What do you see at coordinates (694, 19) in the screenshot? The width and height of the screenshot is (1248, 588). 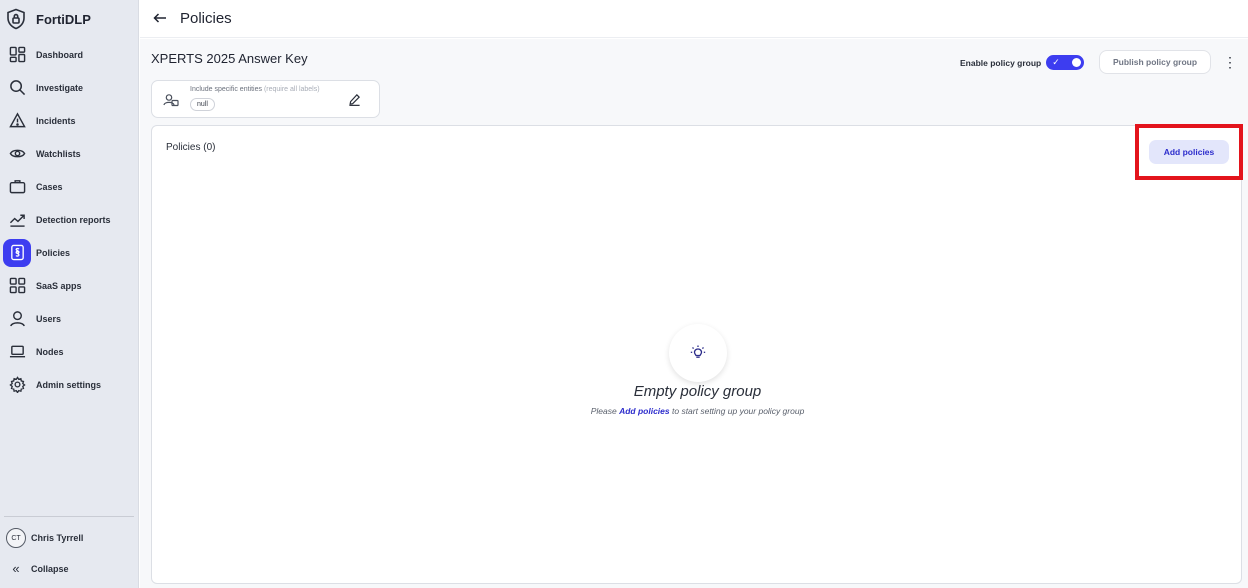 I see `top-header: Policies` at bounding box center [694, 19].